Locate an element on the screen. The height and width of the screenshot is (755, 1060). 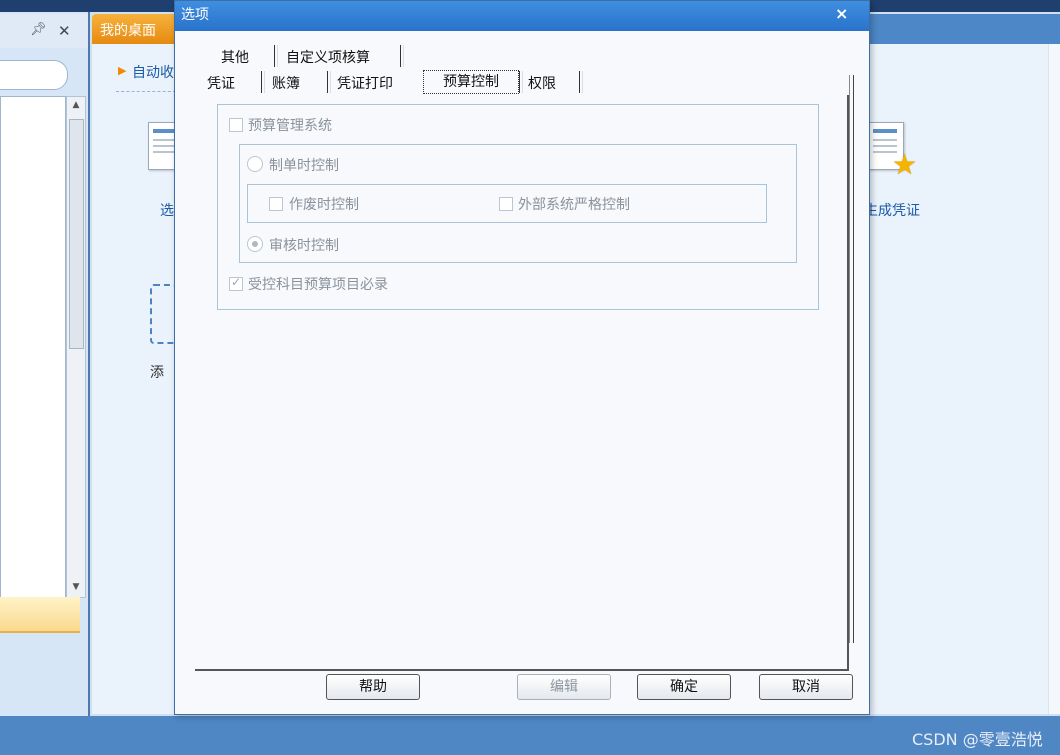
dialog-titlebar: 选项 × is located at coordinates (522, 16).